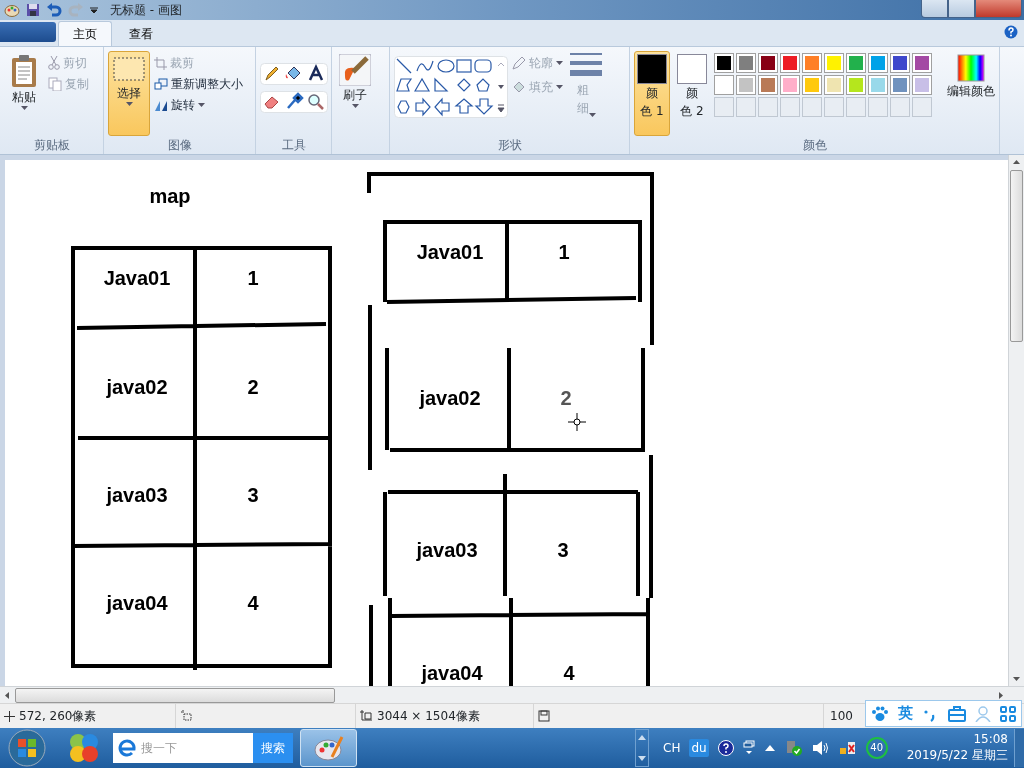  Describe the element at coordinates (85, 33) in the screenshot. I see `ribbon-tab: 主页` at that location.